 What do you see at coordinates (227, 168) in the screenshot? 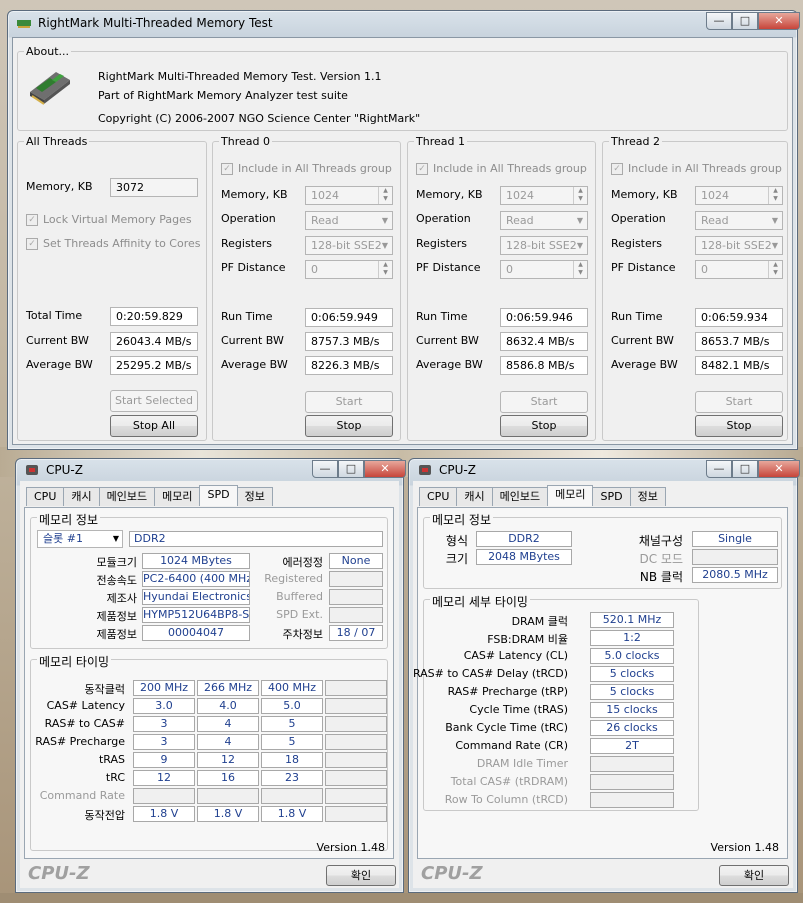
I see `check-icon: ✓` at bounding box center [227, 168].